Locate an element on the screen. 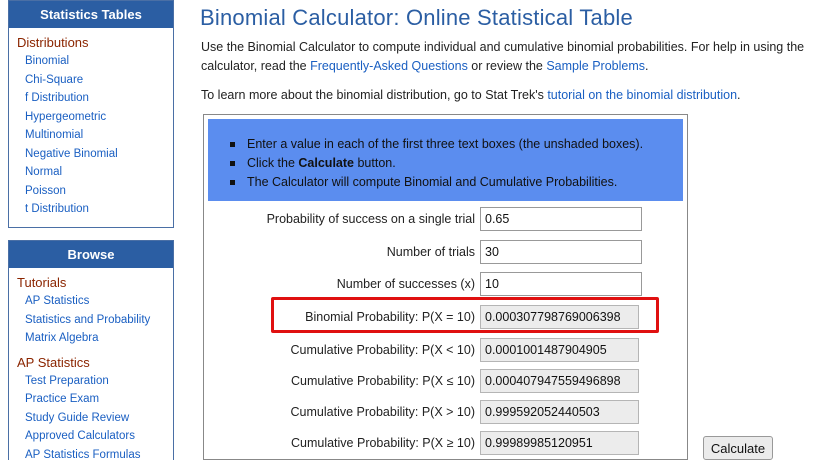 This screenshot has height=460, width=820. cumulative-less-label: Cumulative Probability: P(X < 10) is located at coordinates (382, 350).